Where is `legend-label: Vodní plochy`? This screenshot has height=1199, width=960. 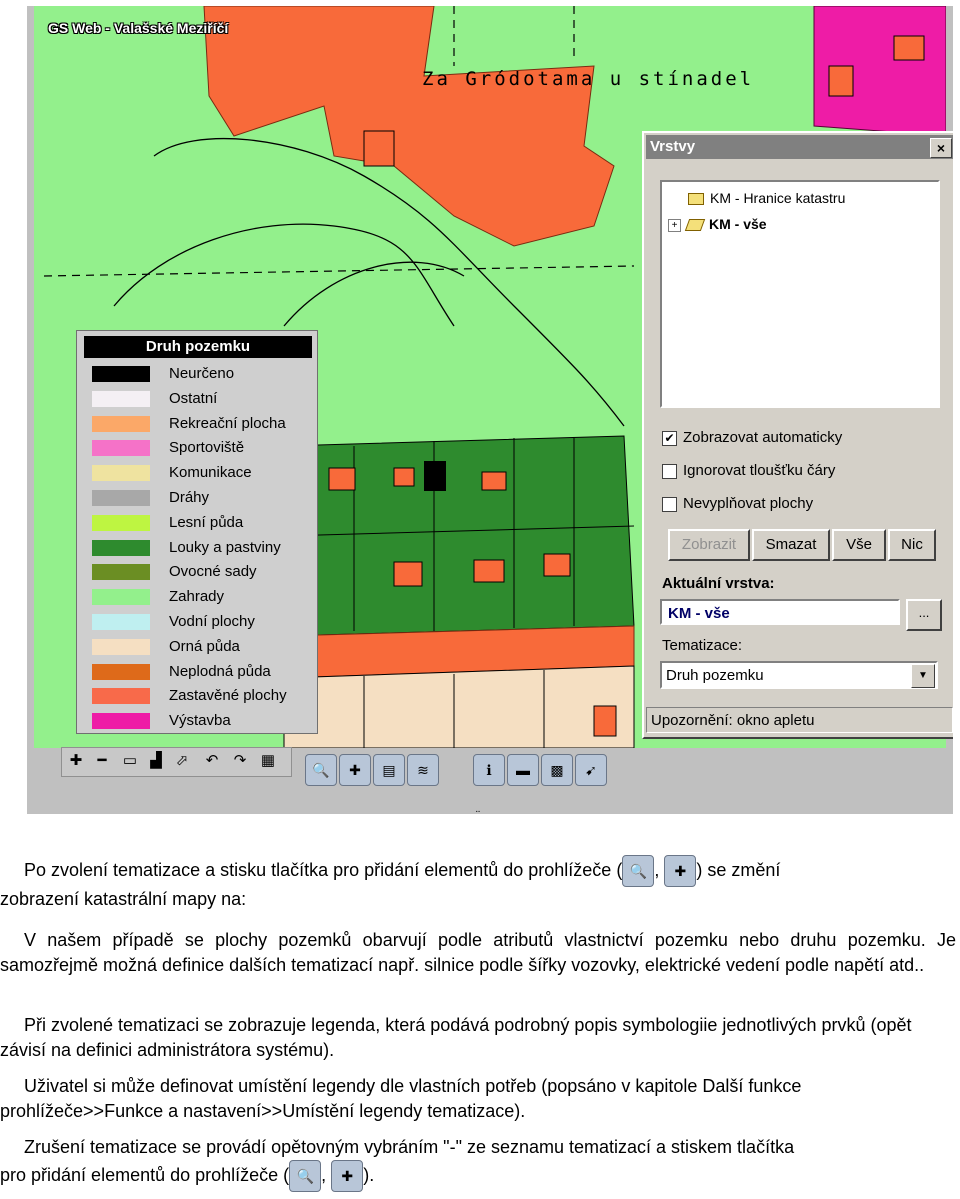 legend-label: Vodní plochy is located at coordinates (212, 621).